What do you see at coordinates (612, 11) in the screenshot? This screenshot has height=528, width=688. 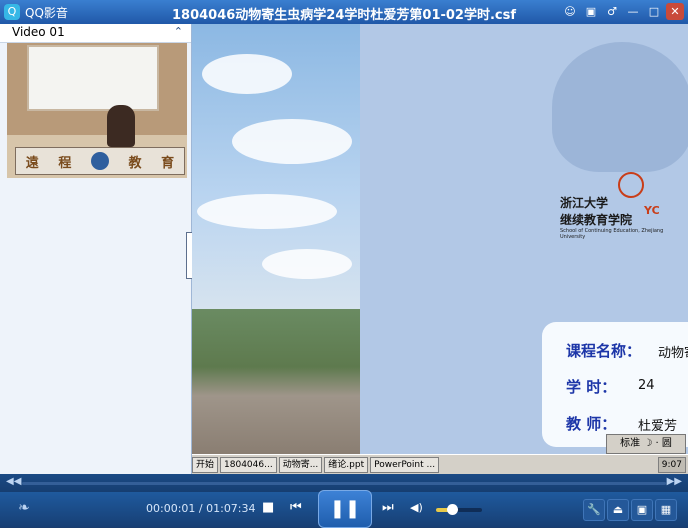 I see `shirt-icon: ♂` at bounding box center [612, 11].